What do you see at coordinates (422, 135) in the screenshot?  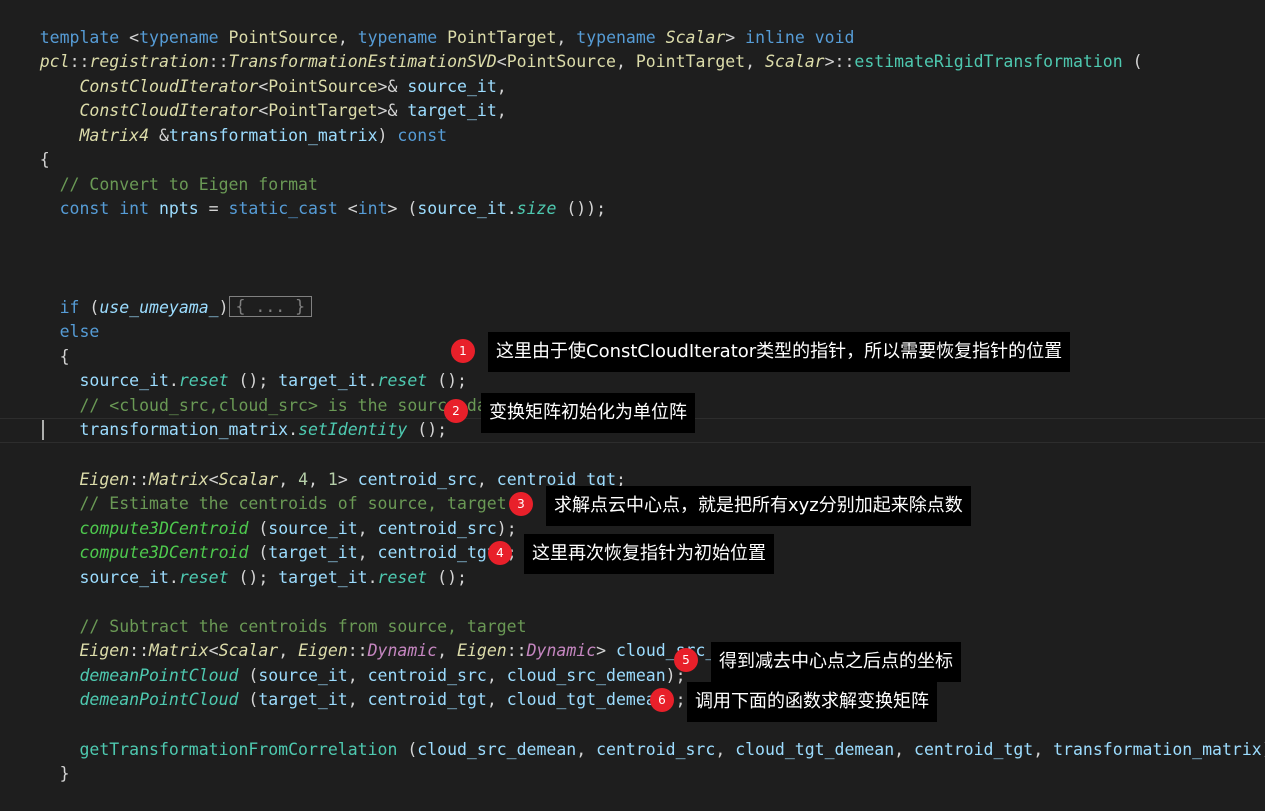 I see `token: const` at bounding box center [422, 135].